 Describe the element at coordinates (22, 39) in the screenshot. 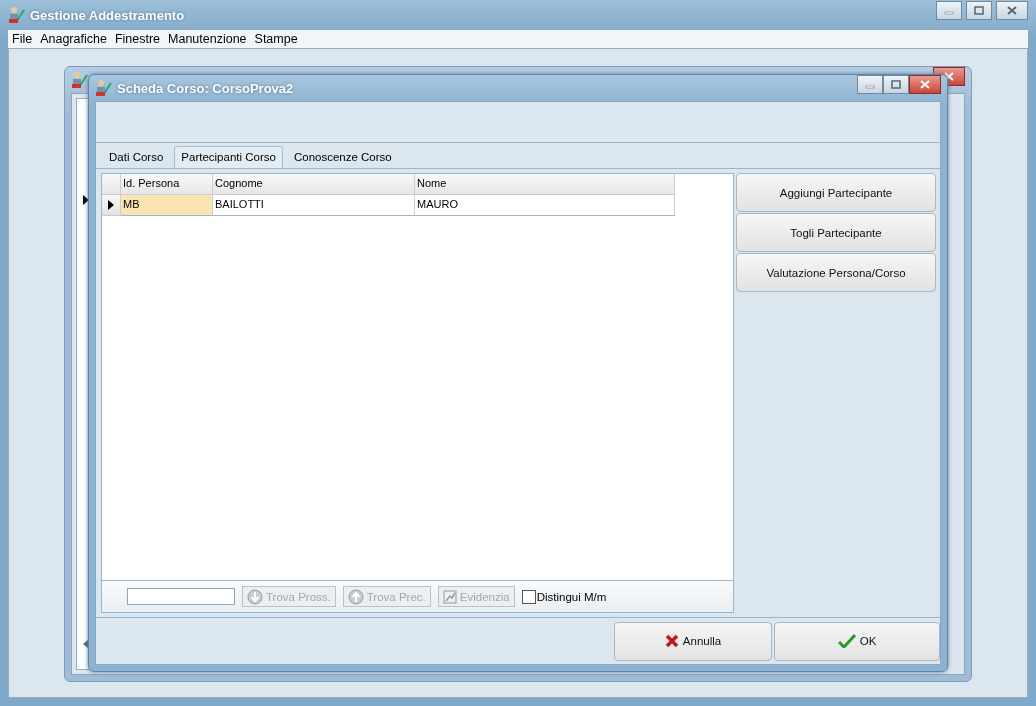

I see `menu-item: File` at that location.